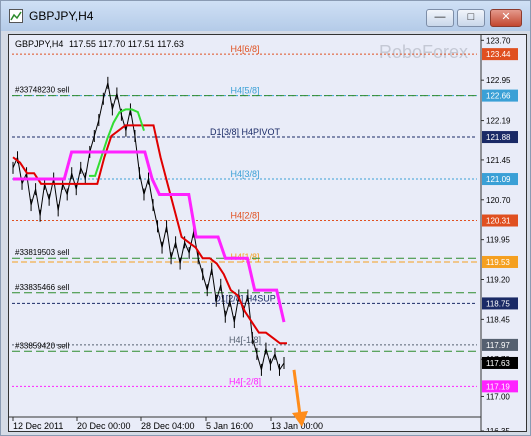 The image size is (531, 436). What do you see at coordinates (498, 262) in the screenshot?
I see `level-price-label: 119.53` at bounding box center [498, 262].